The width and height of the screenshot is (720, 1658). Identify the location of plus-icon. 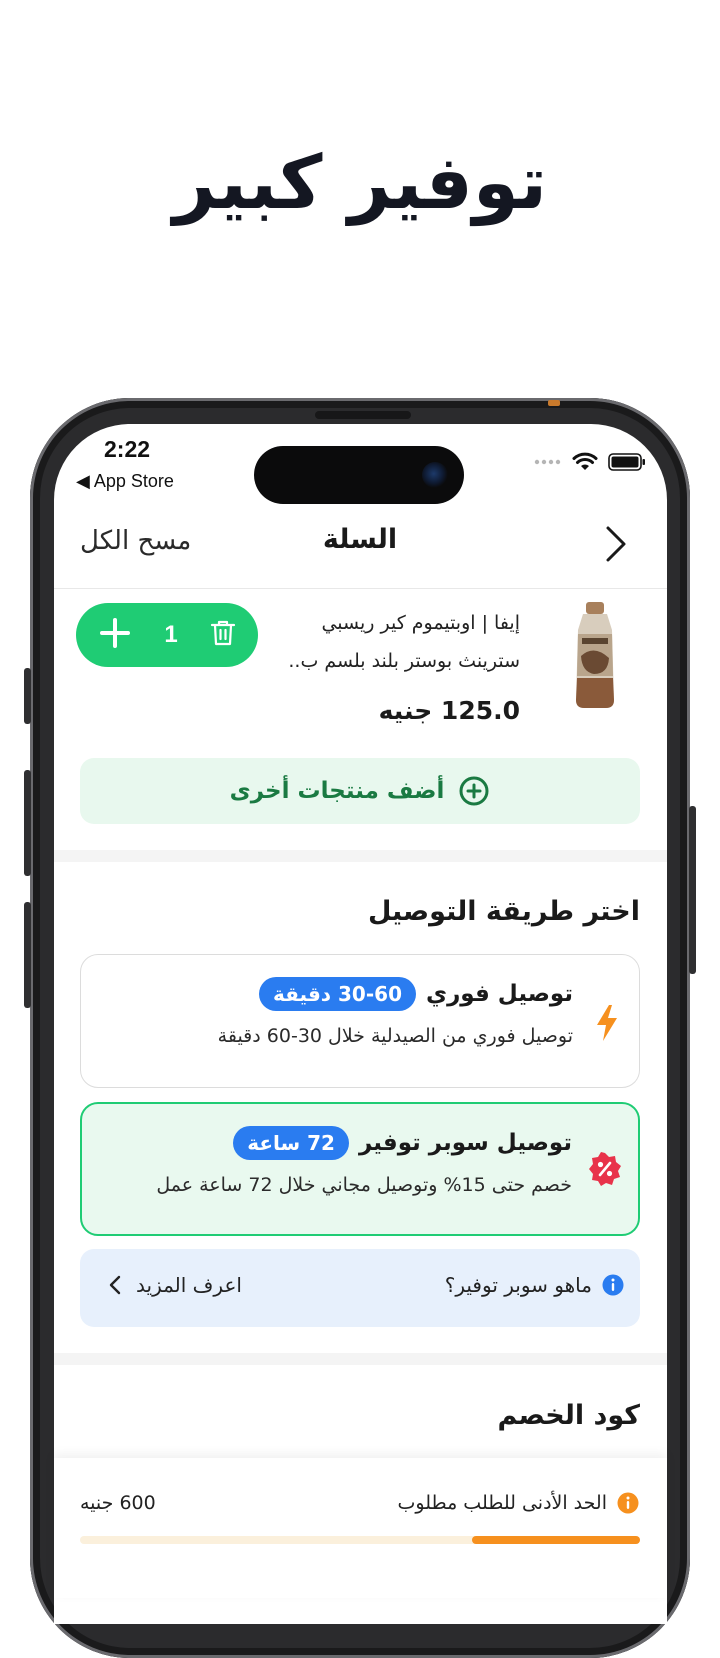
(115, 633).